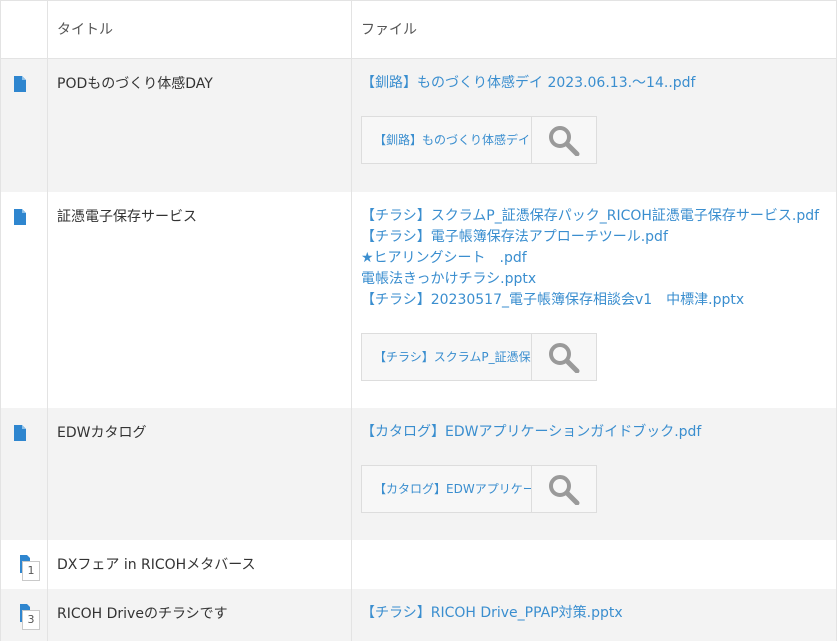 This screenshot has height=641, width=839. I want to click on record-title: 証憑電子保存サービス, so click(127, 216).